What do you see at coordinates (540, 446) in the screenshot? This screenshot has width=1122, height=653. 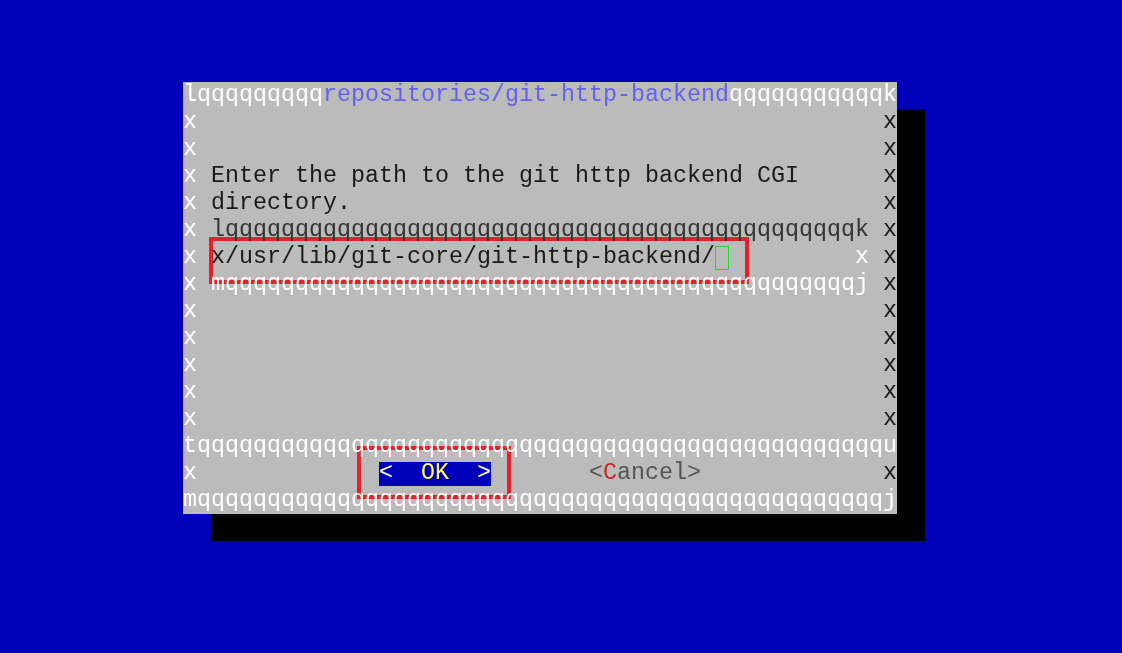 I see `border-chars: tqqqqqqqqqqqqqqqqqqqqqqqqqqqqqqqqqqqqqqqqqqqqqqqqqu` at bounding box center [540, 446].